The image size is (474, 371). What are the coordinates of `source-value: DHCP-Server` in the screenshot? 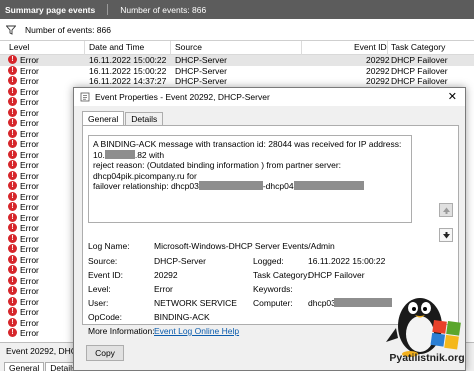 It's located at (180, 261).